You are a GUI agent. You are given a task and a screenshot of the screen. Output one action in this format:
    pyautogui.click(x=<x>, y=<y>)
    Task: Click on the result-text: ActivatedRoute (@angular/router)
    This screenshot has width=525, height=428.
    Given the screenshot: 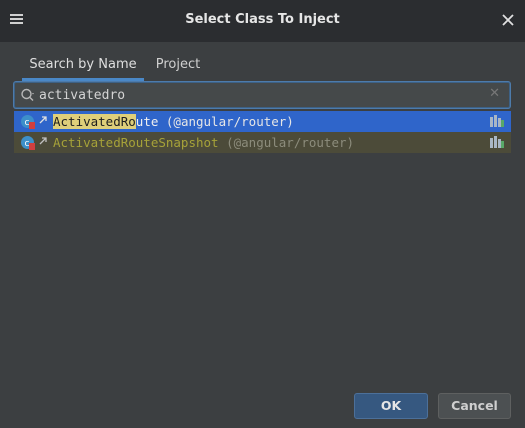 What is the action you would take?
    pyautogui.click(x=173, y=121)
    